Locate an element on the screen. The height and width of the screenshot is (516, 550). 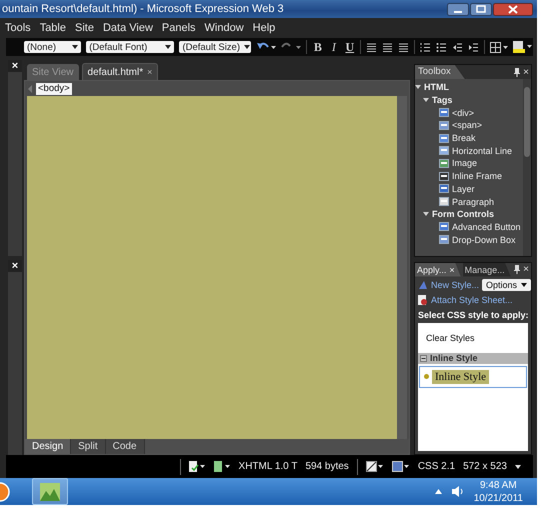
toolbox-item: Break is located at coordinates (477, 138).